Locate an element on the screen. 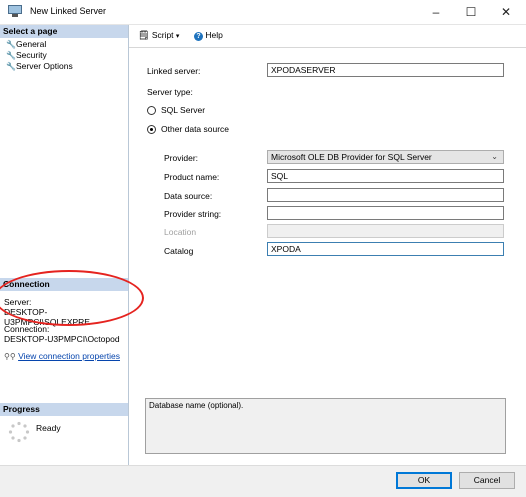 Image resolution: width=526 pixels, height=497 pixels. toolbar: 🗒 Script ▾ ? Help is located at coordinates (327, 36).